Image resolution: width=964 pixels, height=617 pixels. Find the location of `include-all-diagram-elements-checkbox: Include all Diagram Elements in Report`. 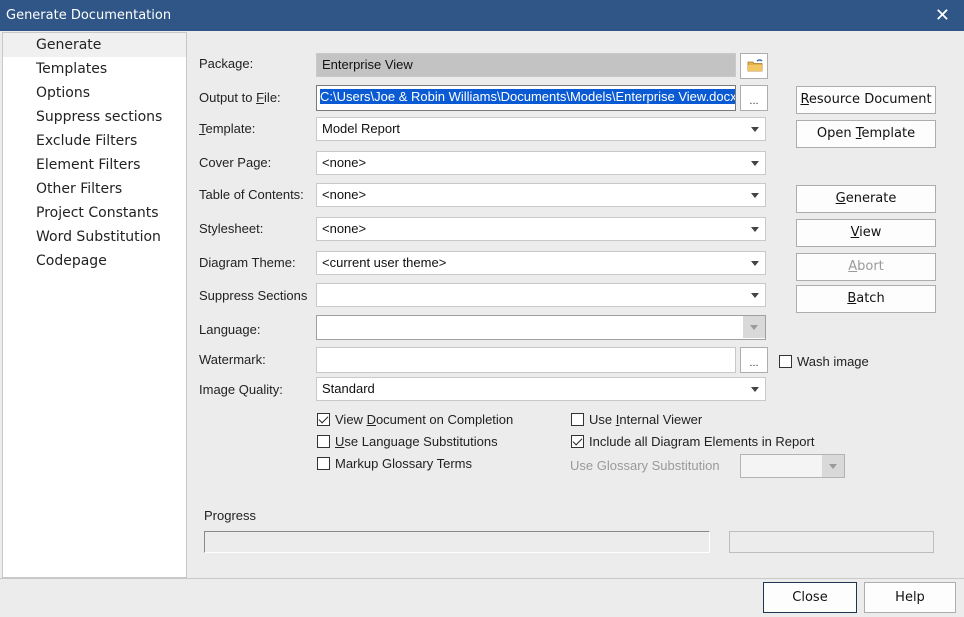

include-all-diagram-elements-checkbox: Include all Diagram Elements in Report is located at coordinates (692, 442).